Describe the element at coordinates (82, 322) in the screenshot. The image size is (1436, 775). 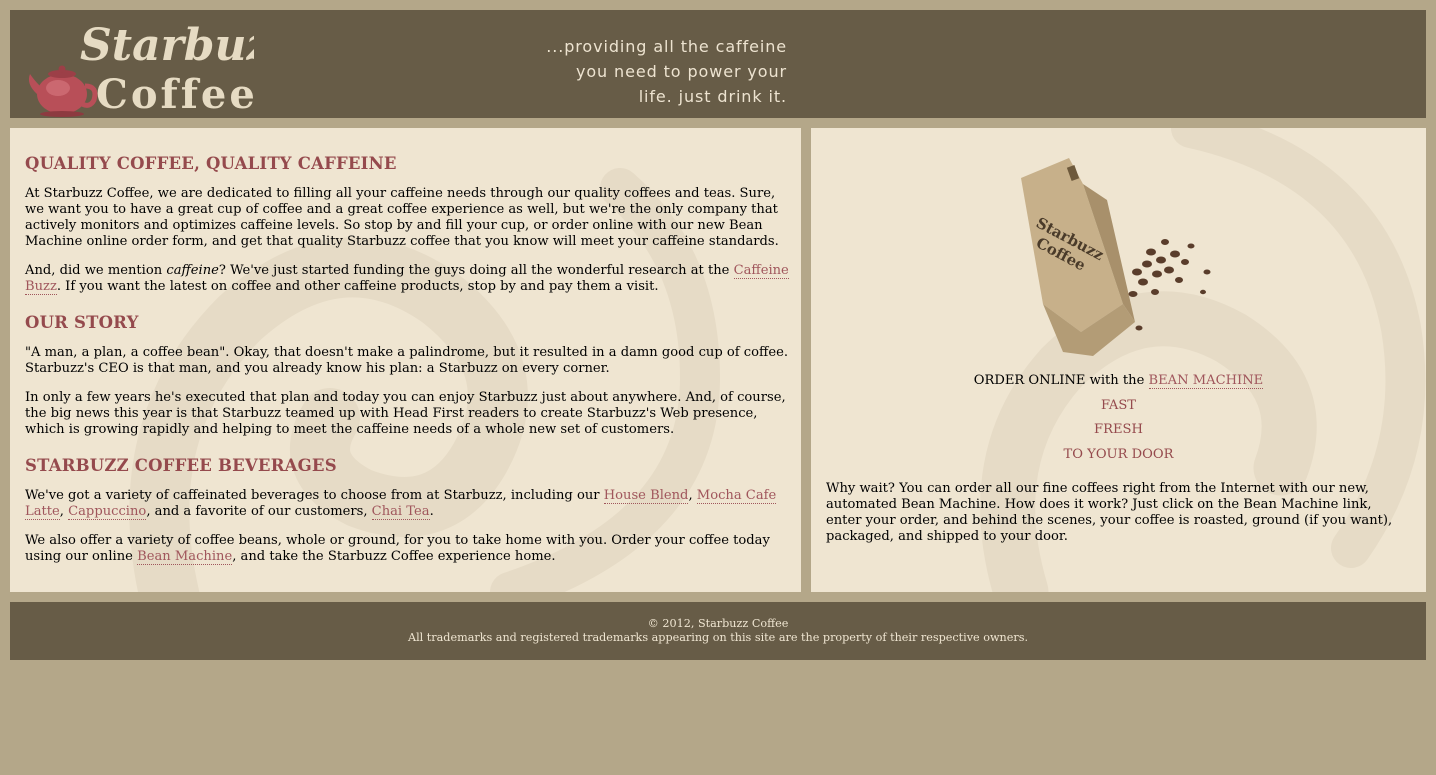
I see `heading-our-story: OUR STORY` at that location.